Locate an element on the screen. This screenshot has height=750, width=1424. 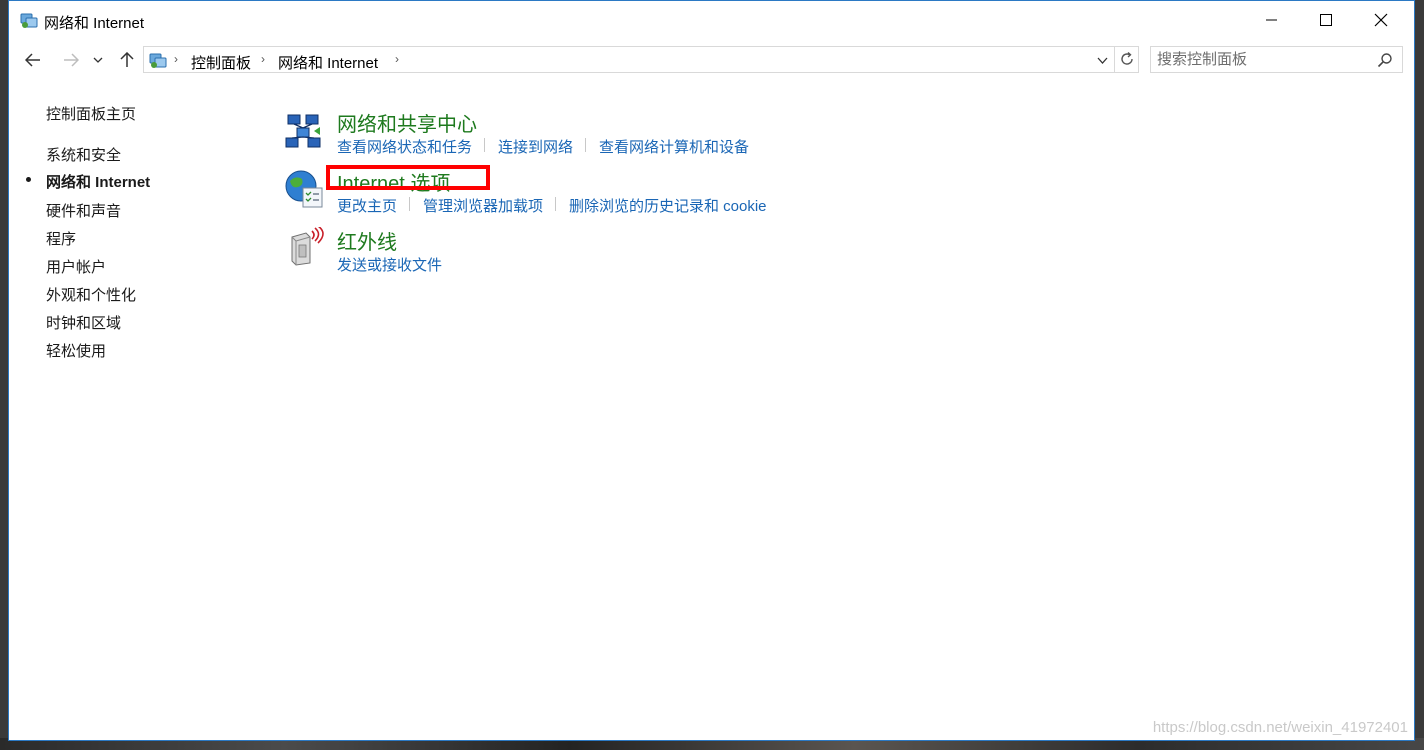
maximize-icon is located at coordinates (1326, 20).